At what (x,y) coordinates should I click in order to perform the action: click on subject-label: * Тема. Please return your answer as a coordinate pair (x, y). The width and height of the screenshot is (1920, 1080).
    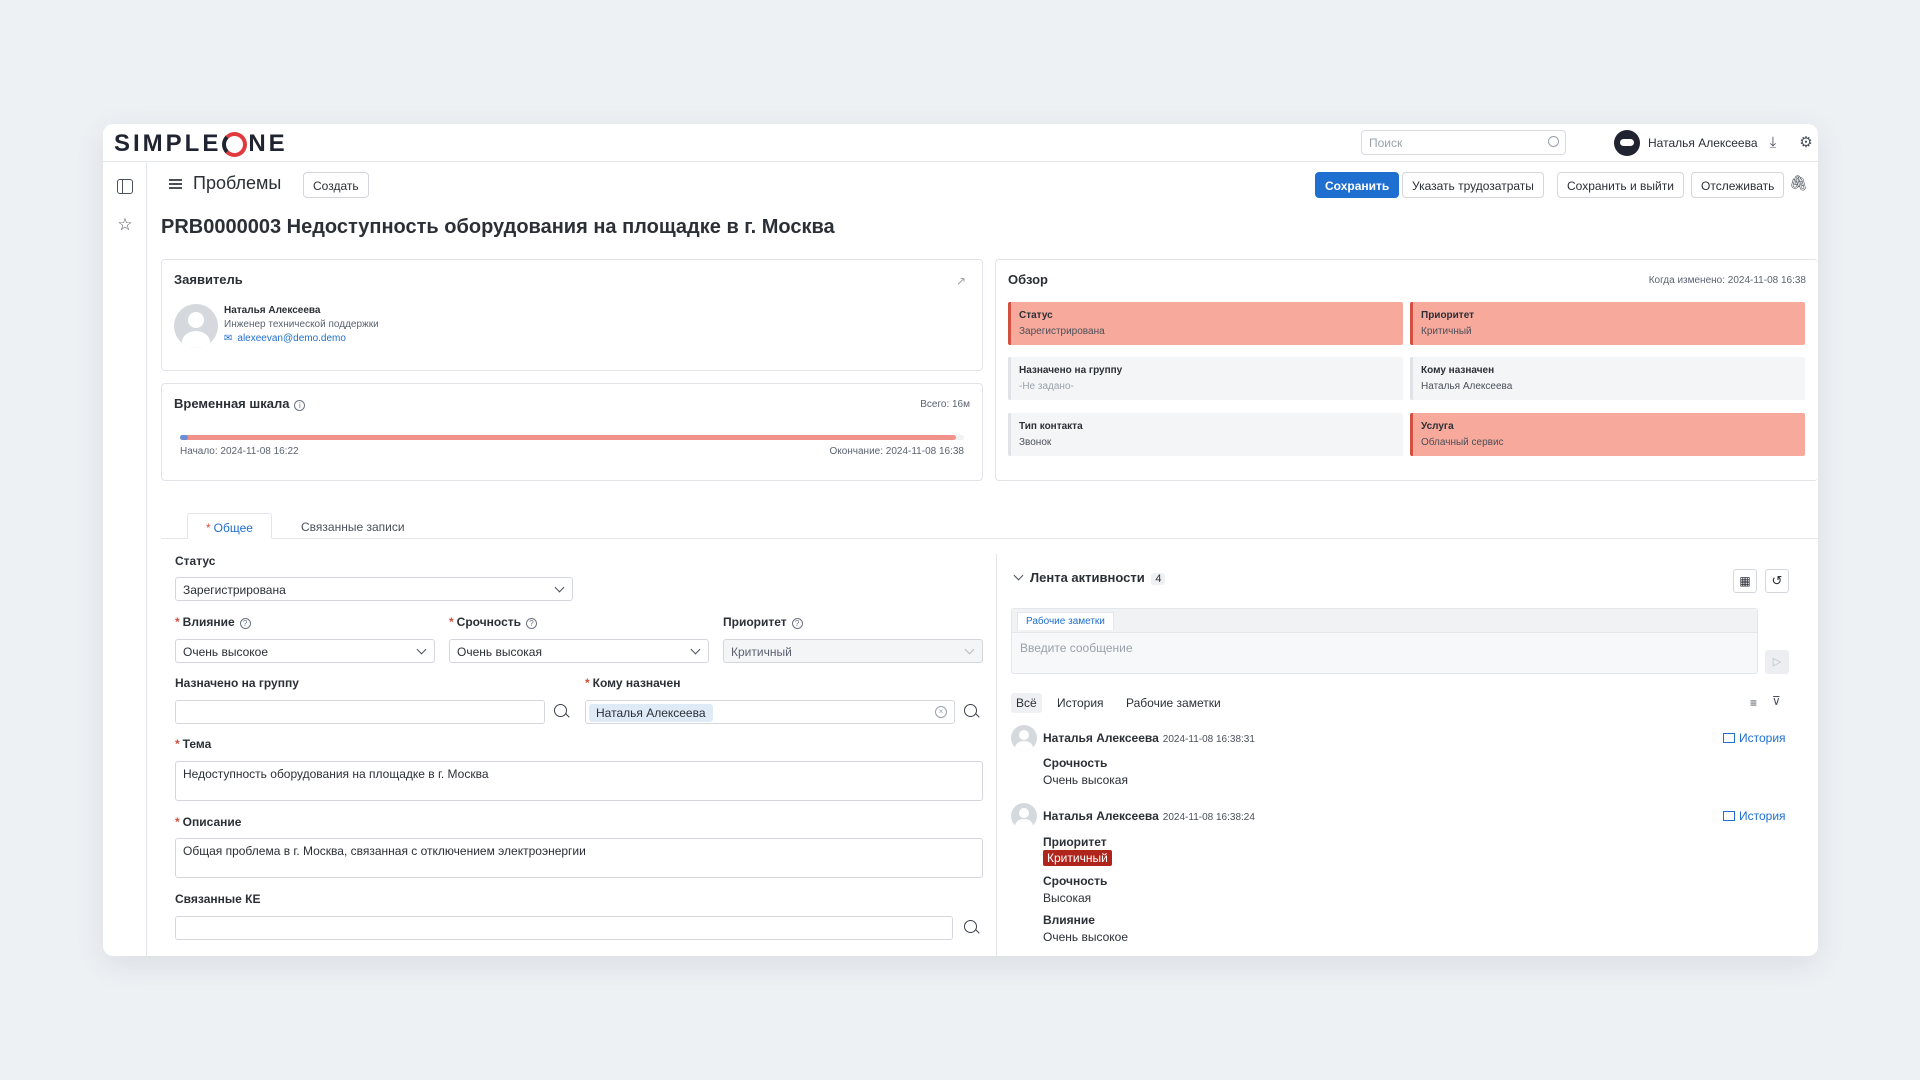
    Looking at the image, I should click on (193, 744).